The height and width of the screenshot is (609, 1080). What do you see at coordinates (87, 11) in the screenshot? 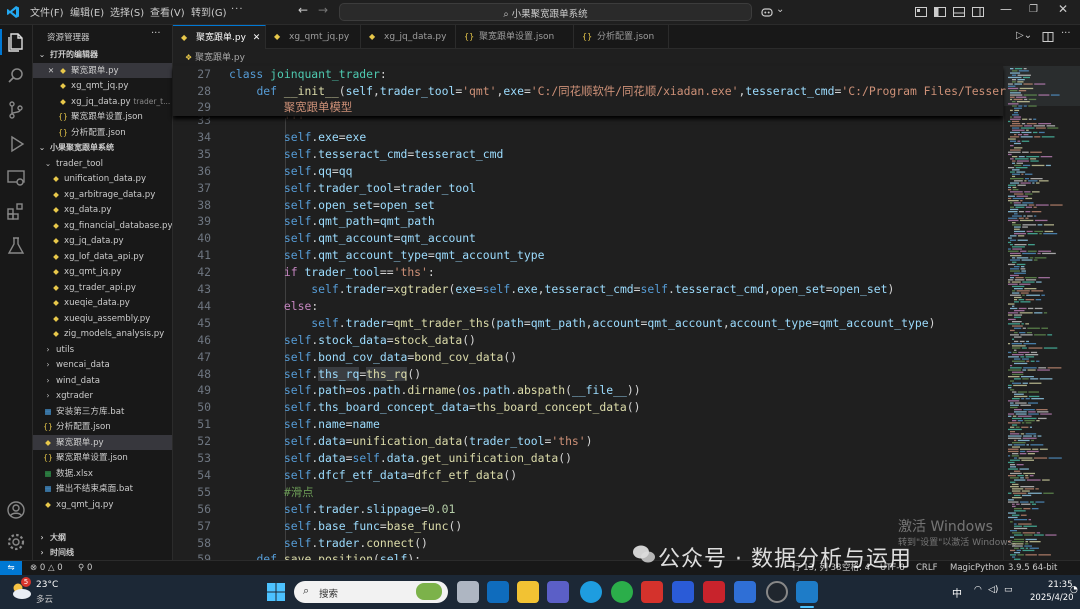
I see `menu-edit: 编辑(E)` at bounding box center [87, 11].